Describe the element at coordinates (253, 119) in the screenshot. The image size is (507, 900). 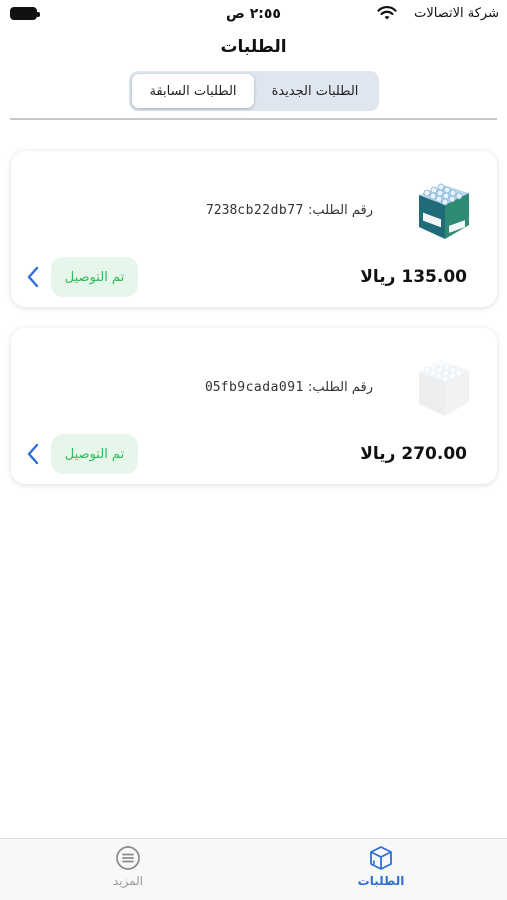
I see `header-divider` at that location.